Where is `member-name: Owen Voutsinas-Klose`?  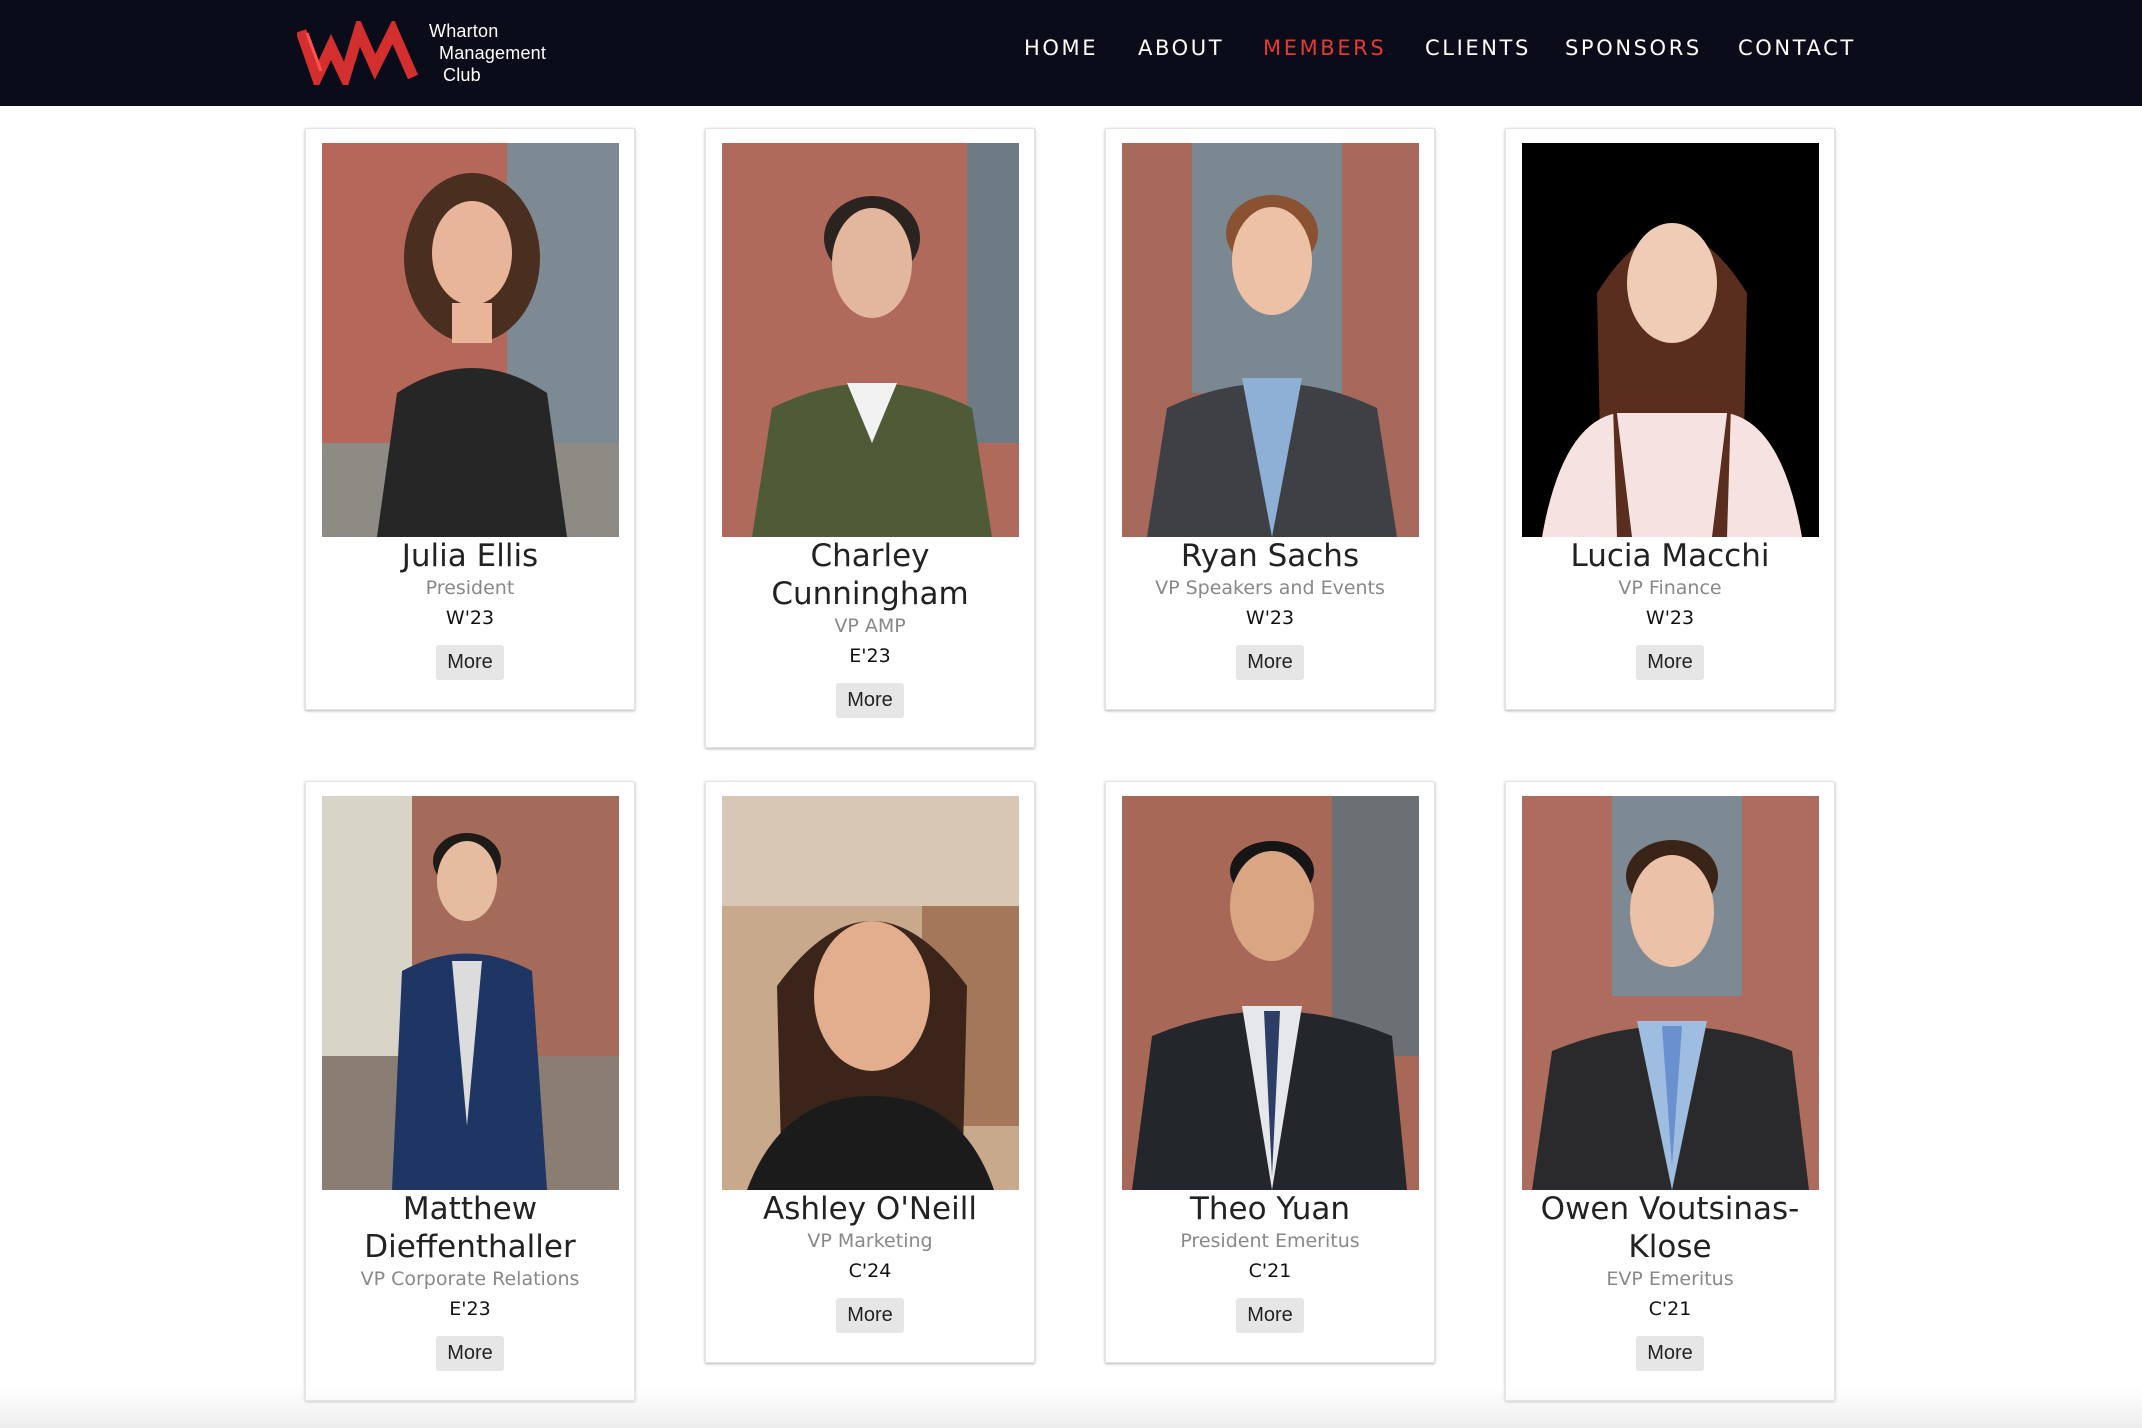 member-name: Owen Voutsinas-Klose is located at coordinates (1670, 1228).